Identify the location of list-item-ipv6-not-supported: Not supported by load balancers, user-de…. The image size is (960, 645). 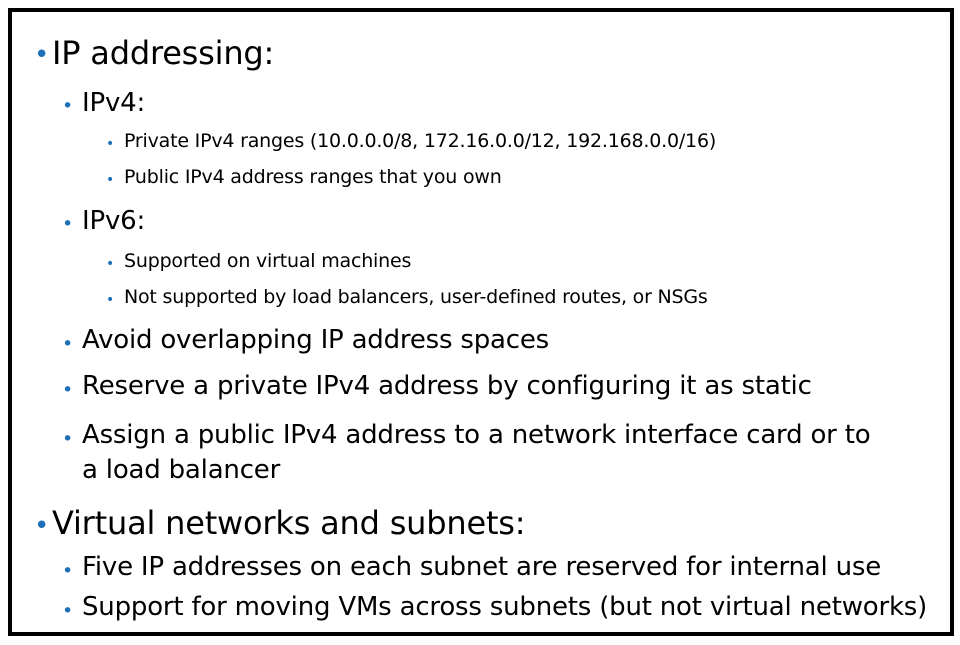
(416, 297).